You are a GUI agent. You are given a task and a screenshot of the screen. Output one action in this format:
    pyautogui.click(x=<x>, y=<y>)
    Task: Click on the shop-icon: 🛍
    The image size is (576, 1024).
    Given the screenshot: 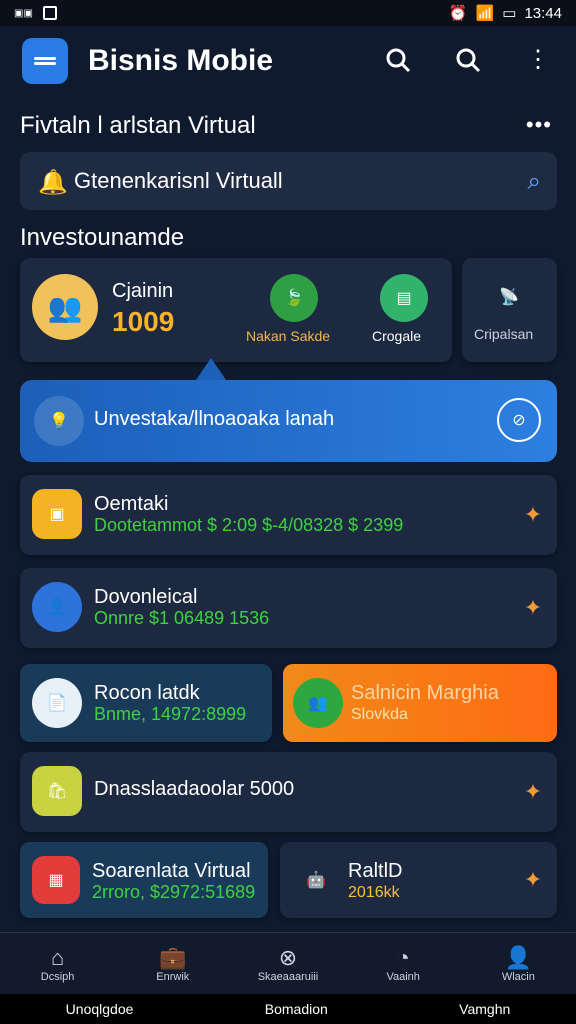 What is the action you would take?
    pyautogui.click(x=57, y=791)
    